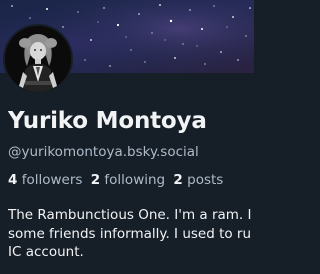  Describe the element at coordinates (103, 152) in the screenshot. I see `profile-handle: @yurikomontoya.bsky.social` at that location.